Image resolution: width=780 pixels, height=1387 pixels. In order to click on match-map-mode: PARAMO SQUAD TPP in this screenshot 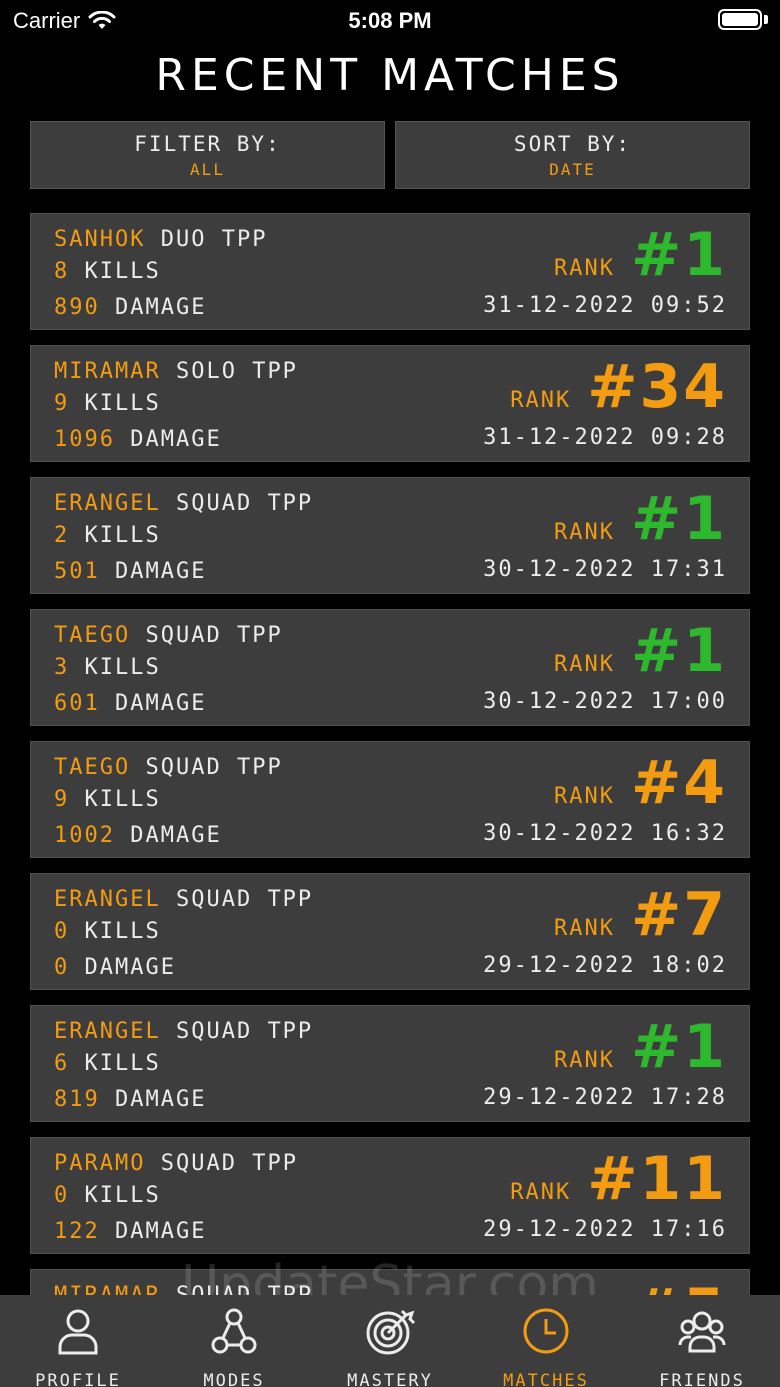, I will do `click(176, 1163)`.